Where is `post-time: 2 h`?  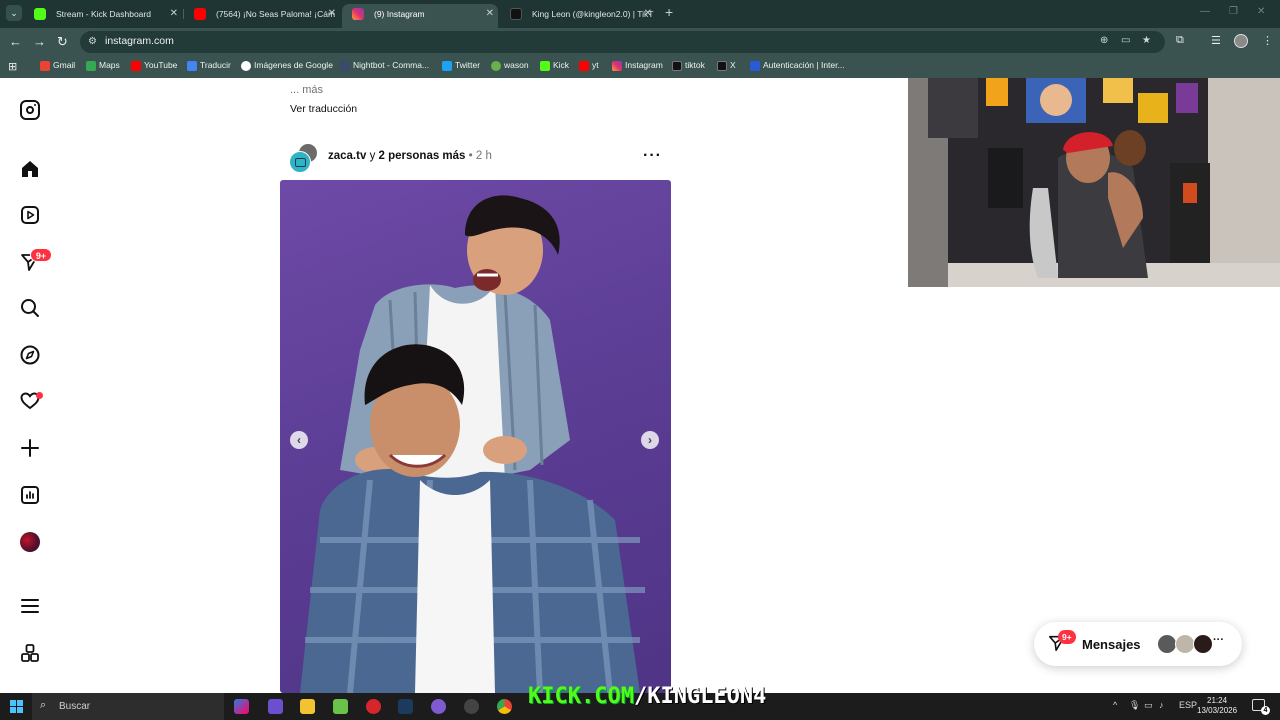 post-time: 2 h is located at coordinates (484, 156).